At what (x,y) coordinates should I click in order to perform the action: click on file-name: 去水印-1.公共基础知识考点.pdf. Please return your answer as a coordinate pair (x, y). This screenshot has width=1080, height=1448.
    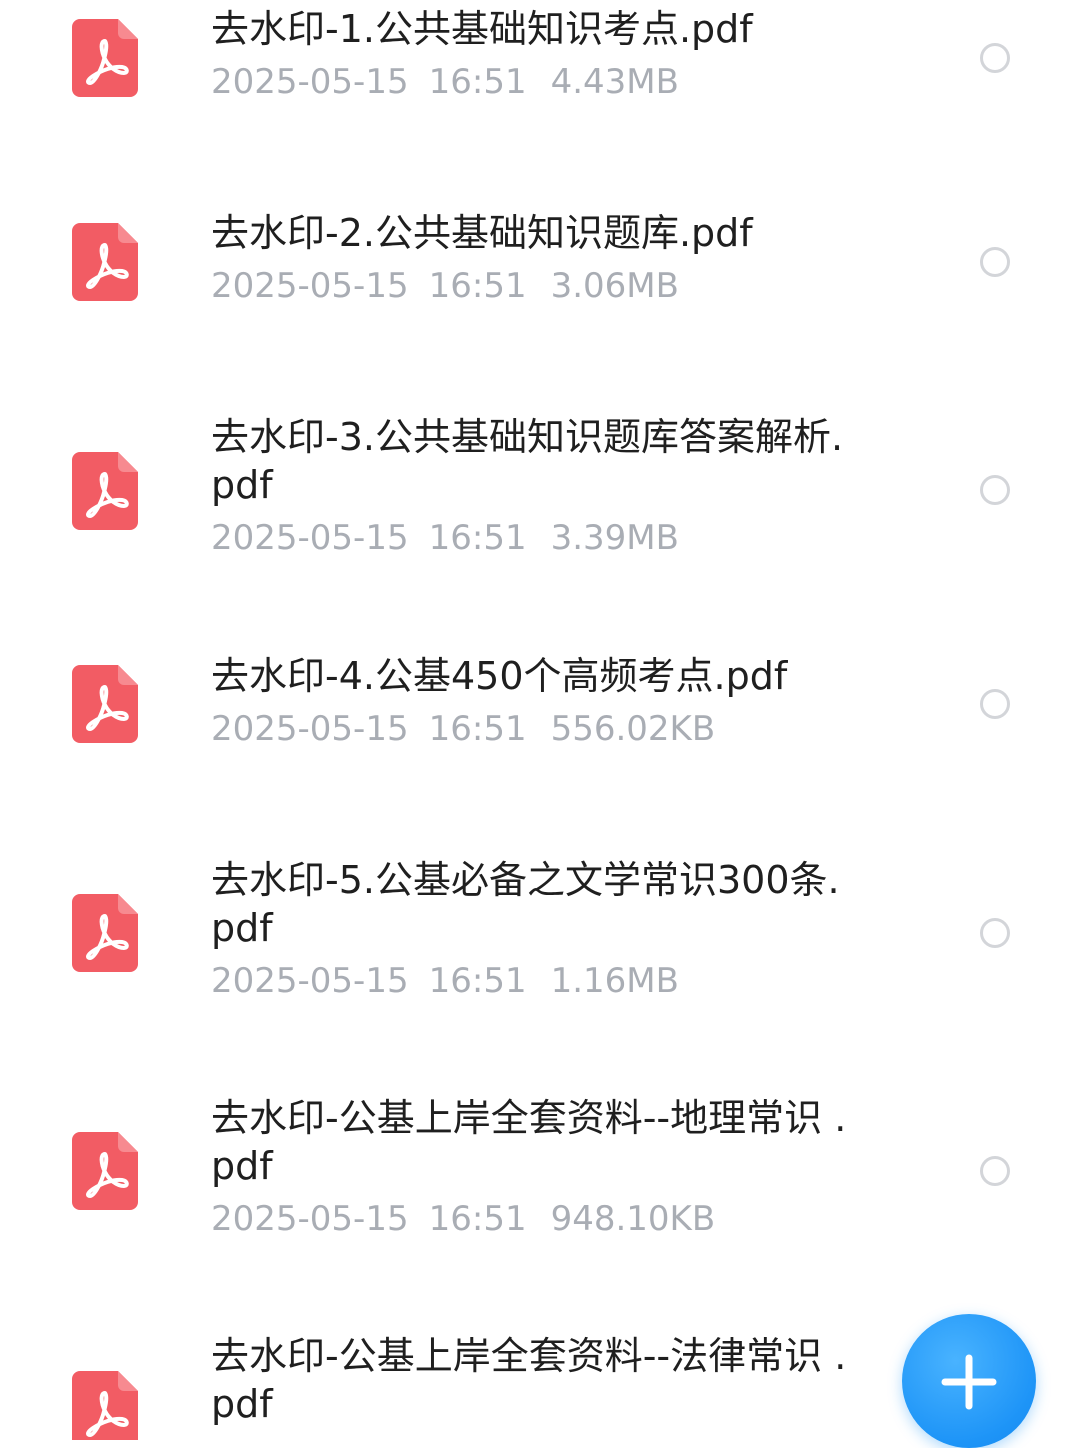
    Looking at the image, I should click on (482, 29).